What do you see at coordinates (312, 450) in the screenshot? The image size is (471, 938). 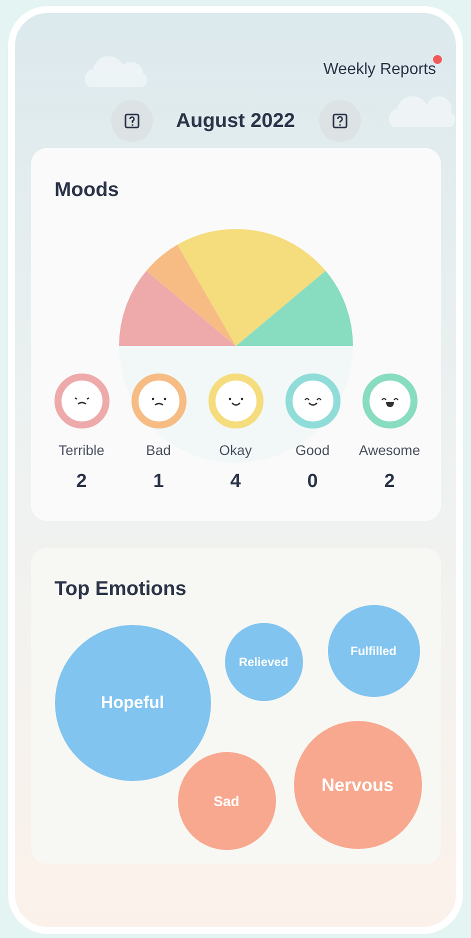 I see `mood-label: Good` at bounding box center [312, 450].